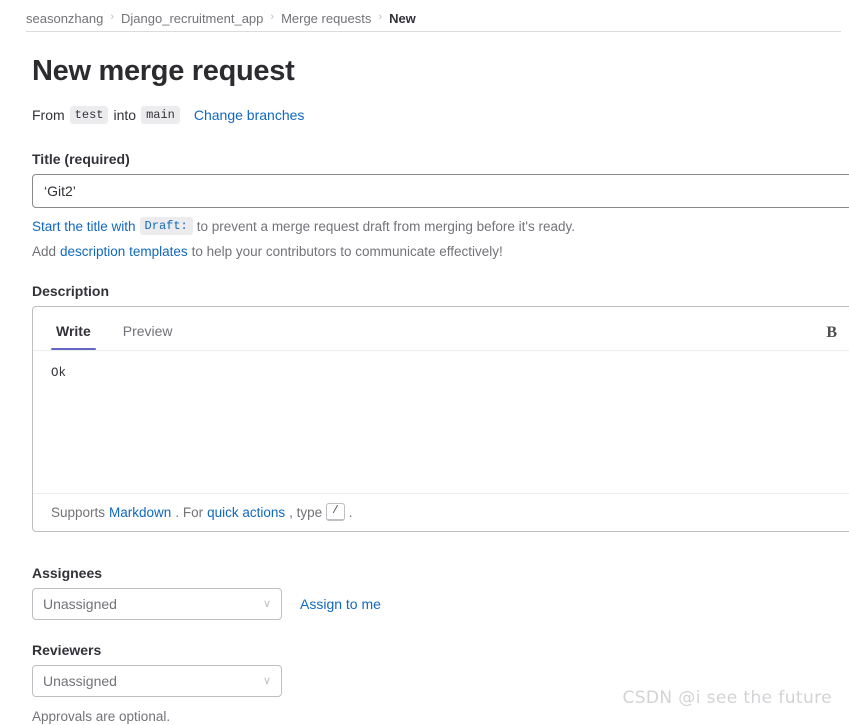 The image size is (849, 725). I want to click on from-label: From, so click(48, 115).